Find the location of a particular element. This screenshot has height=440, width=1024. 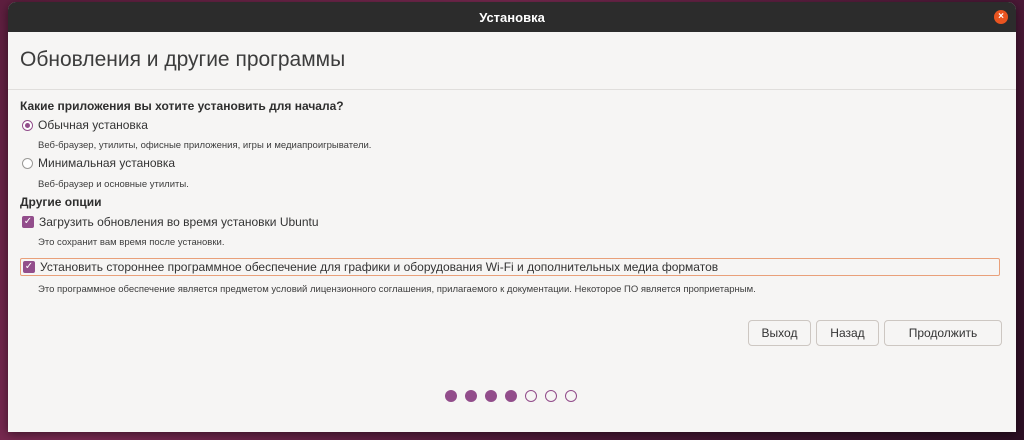

back-button: Назад is located at coordinates (847, 333).